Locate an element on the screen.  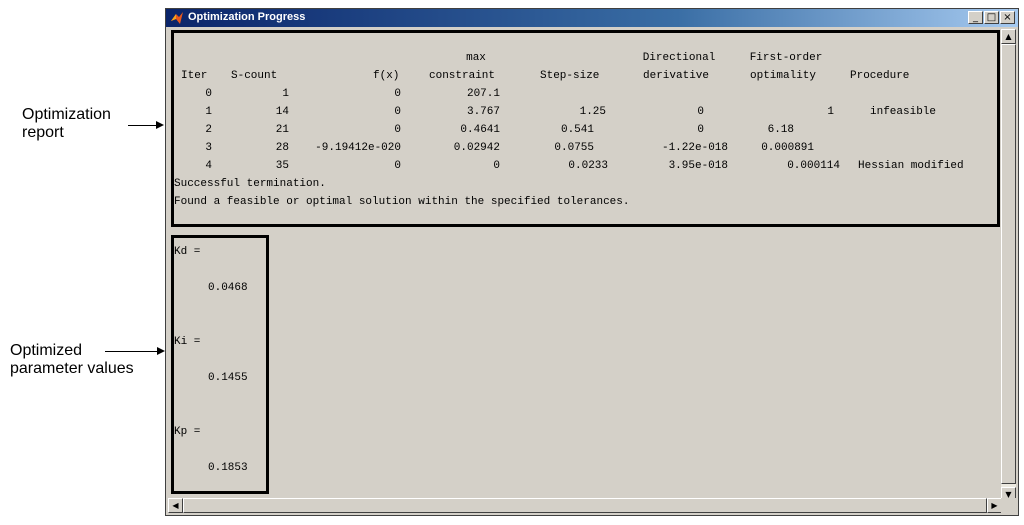
cell-s-count: 21 is located at coordinates (282, 130).